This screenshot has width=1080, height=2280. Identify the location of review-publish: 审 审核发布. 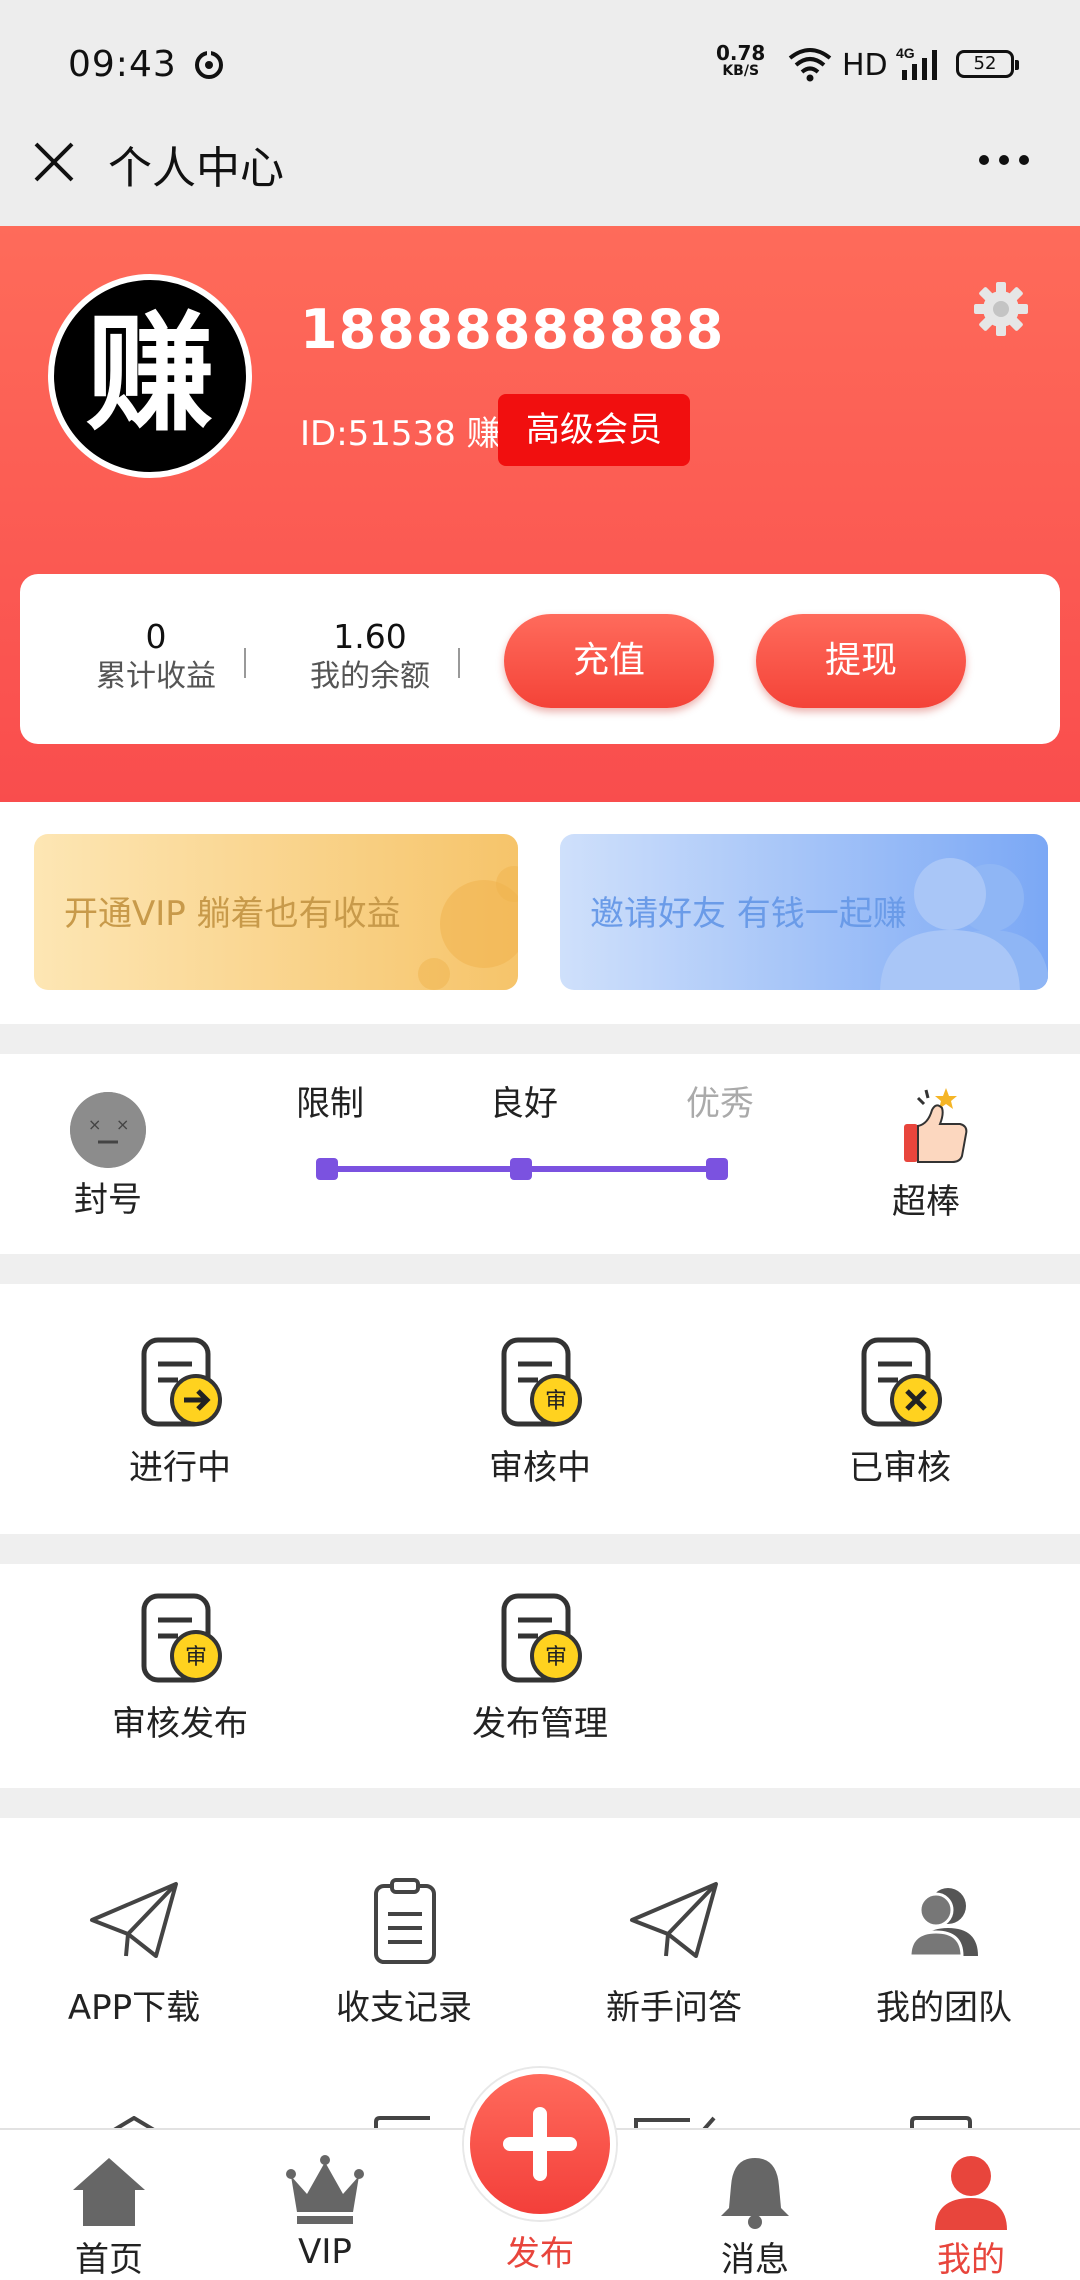
(180, 1667).